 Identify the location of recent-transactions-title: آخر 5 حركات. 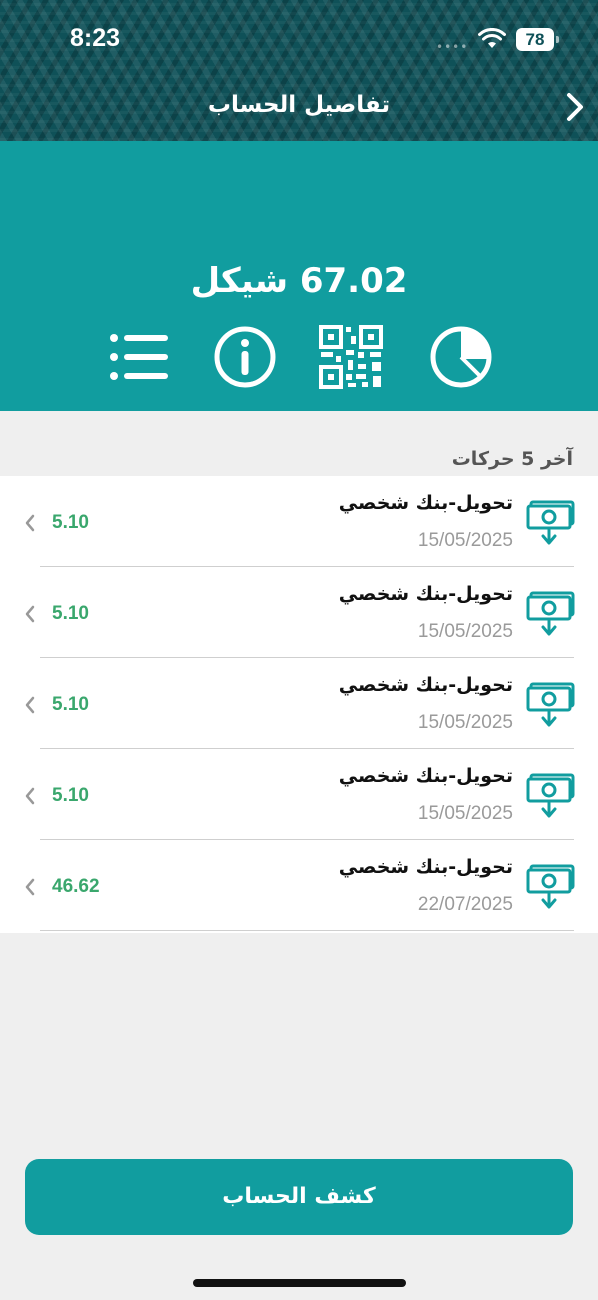
(512, 459).